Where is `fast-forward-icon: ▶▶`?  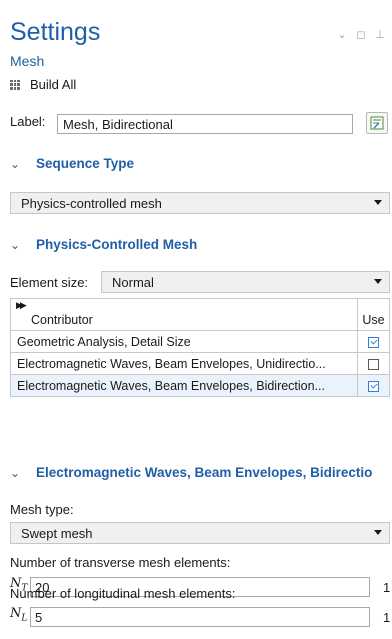 fast-forward-icon: ▶▶ is located at coordinates (21, 305).